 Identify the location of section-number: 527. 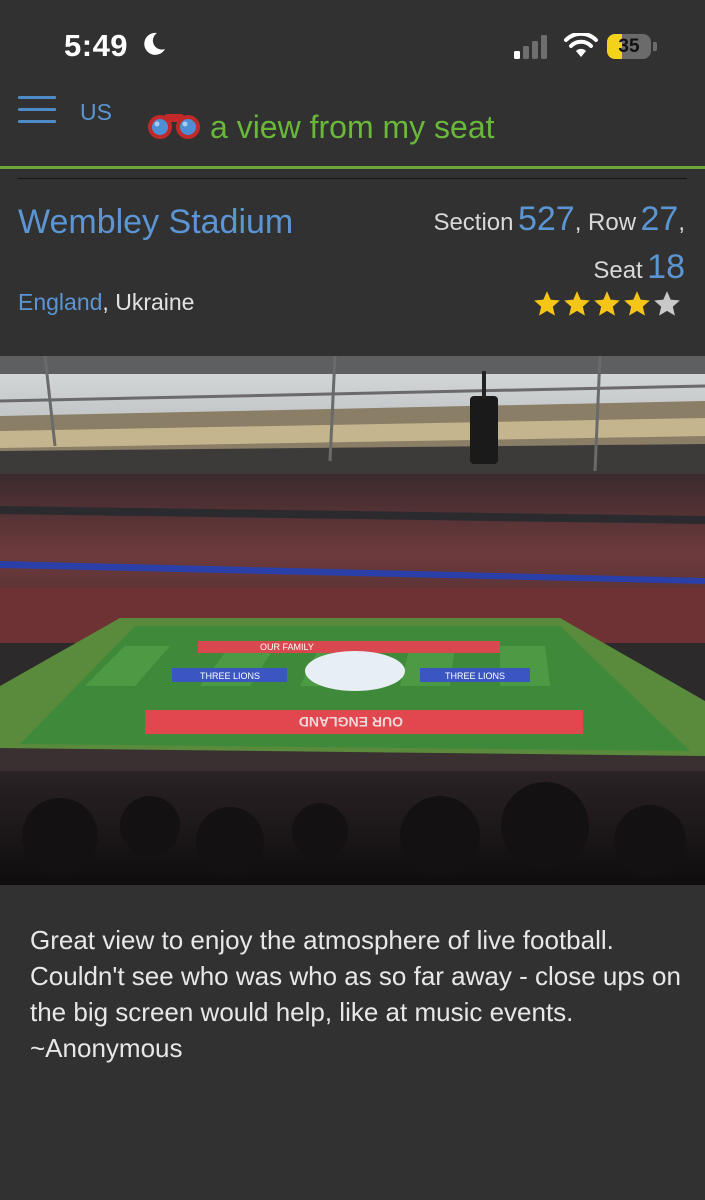
(546, 219).